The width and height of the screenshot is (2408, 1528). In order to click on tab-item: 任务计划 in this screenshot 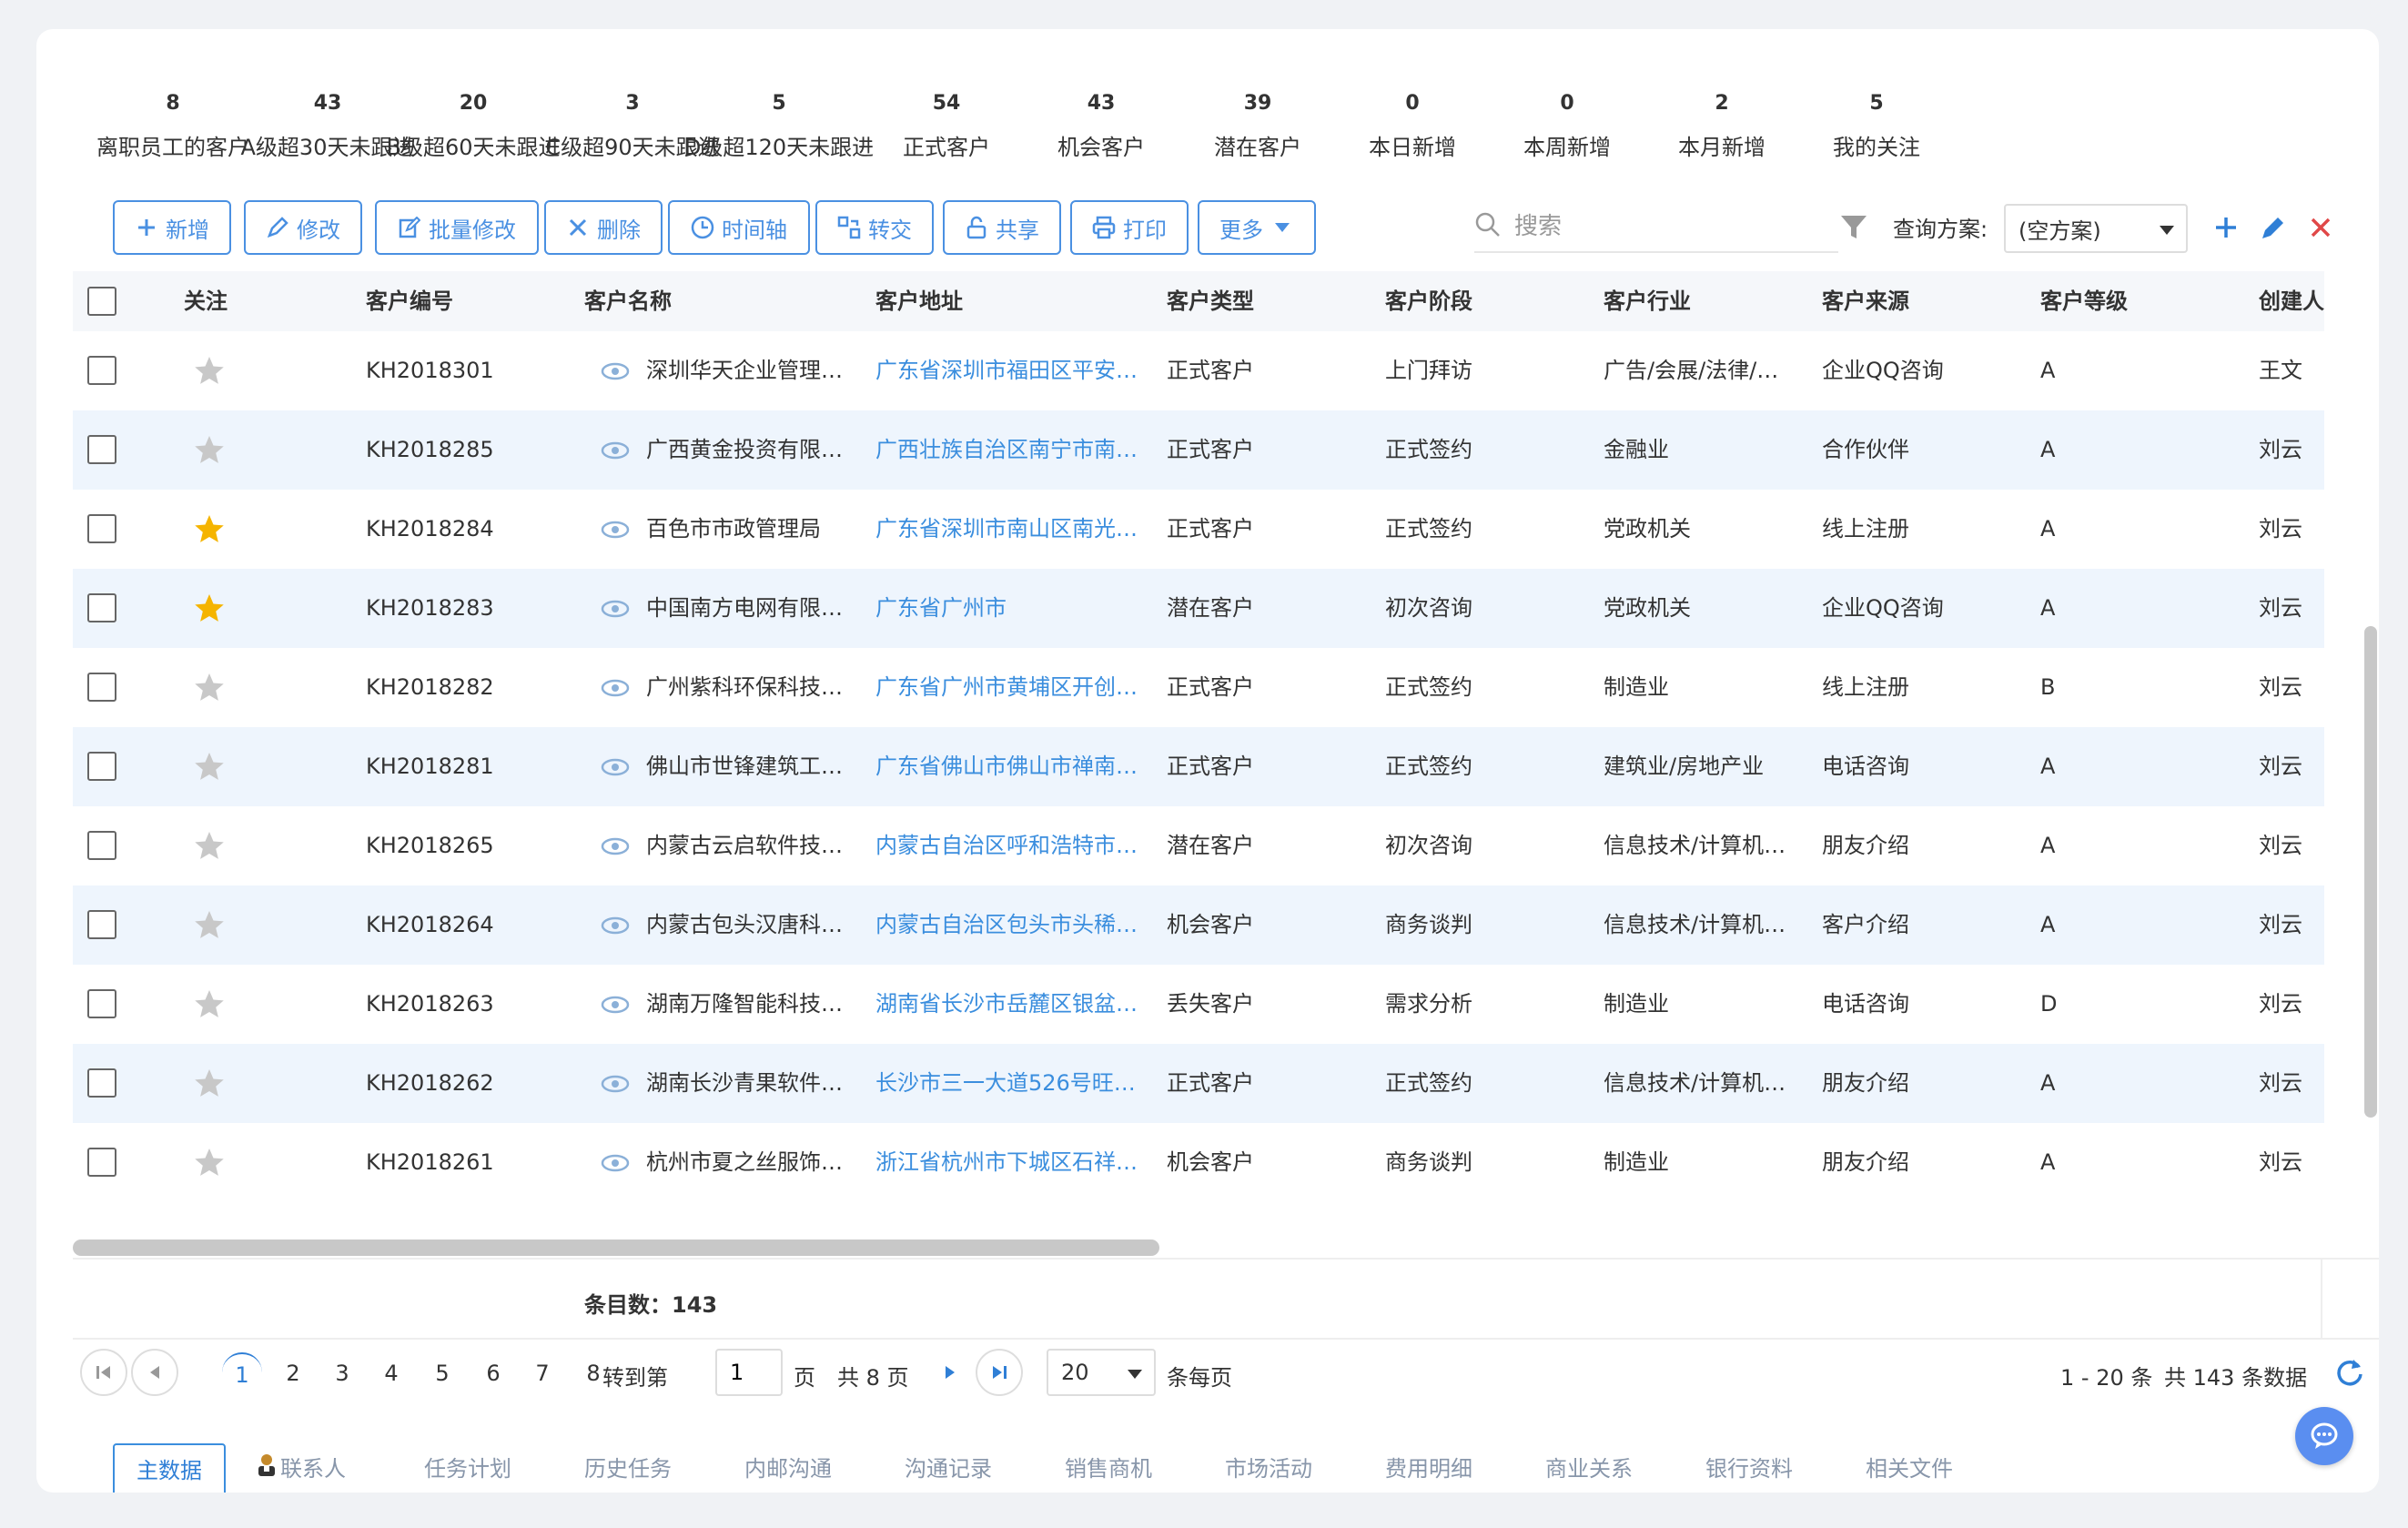, I will do `click(467, 1468)`.